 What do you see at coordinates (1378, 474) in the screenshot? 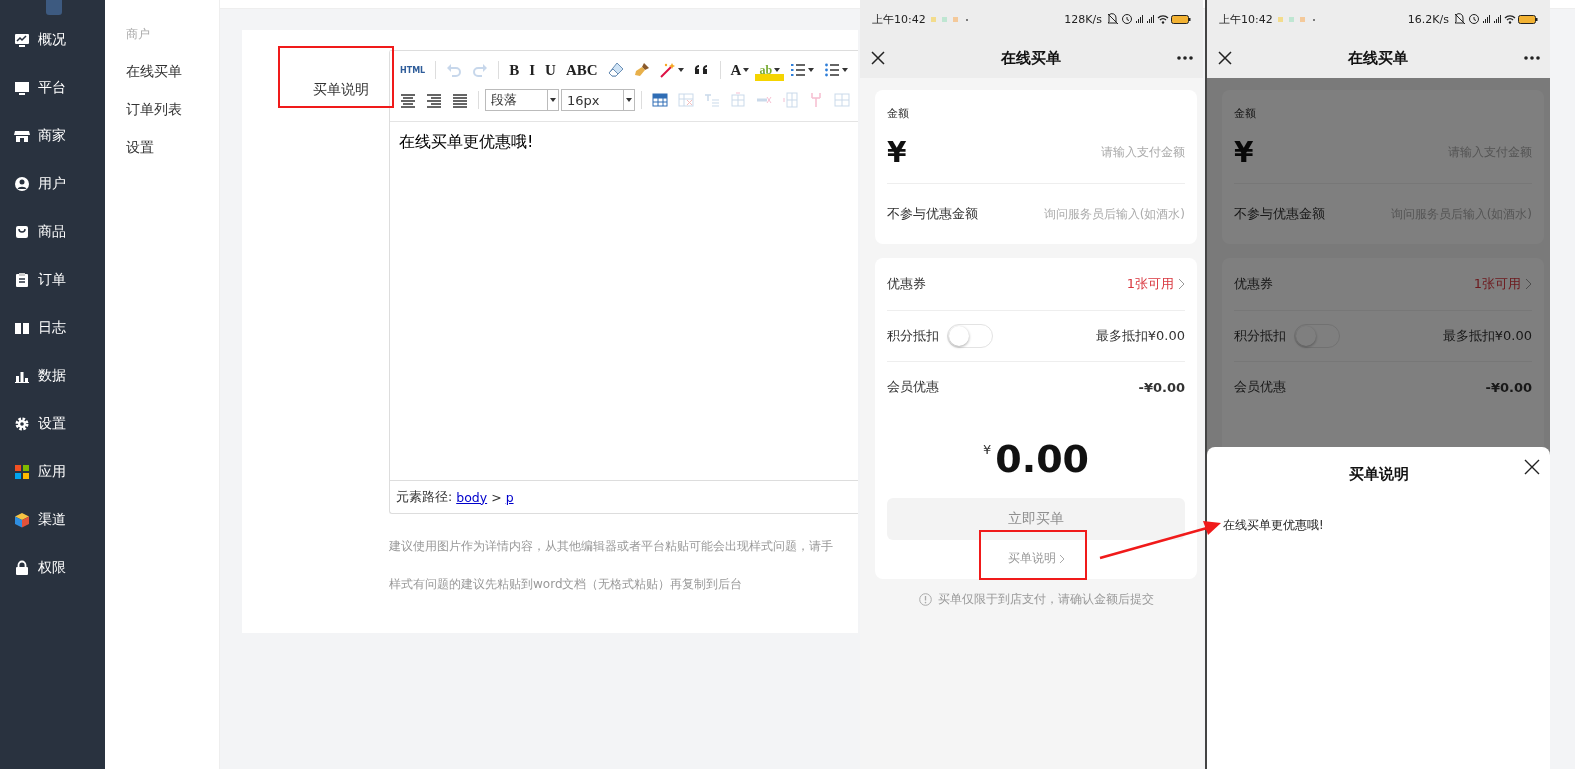
I see `sheet-title: 买单说明` at bounding box center [1378, 474].